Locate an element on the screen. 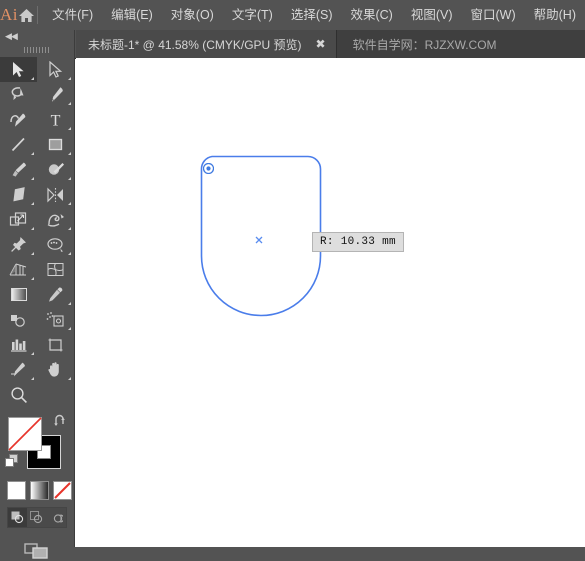  eraser-tool is located at coordinates (18, 194).